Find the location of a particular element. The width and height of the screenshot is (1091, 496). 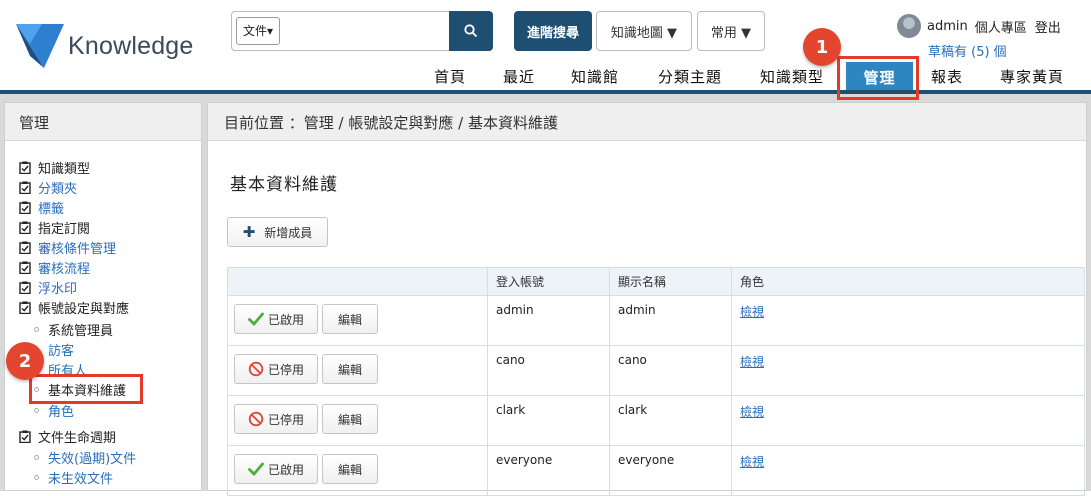

search-type-select: 文件▾ is located at coordinates (258, 31).